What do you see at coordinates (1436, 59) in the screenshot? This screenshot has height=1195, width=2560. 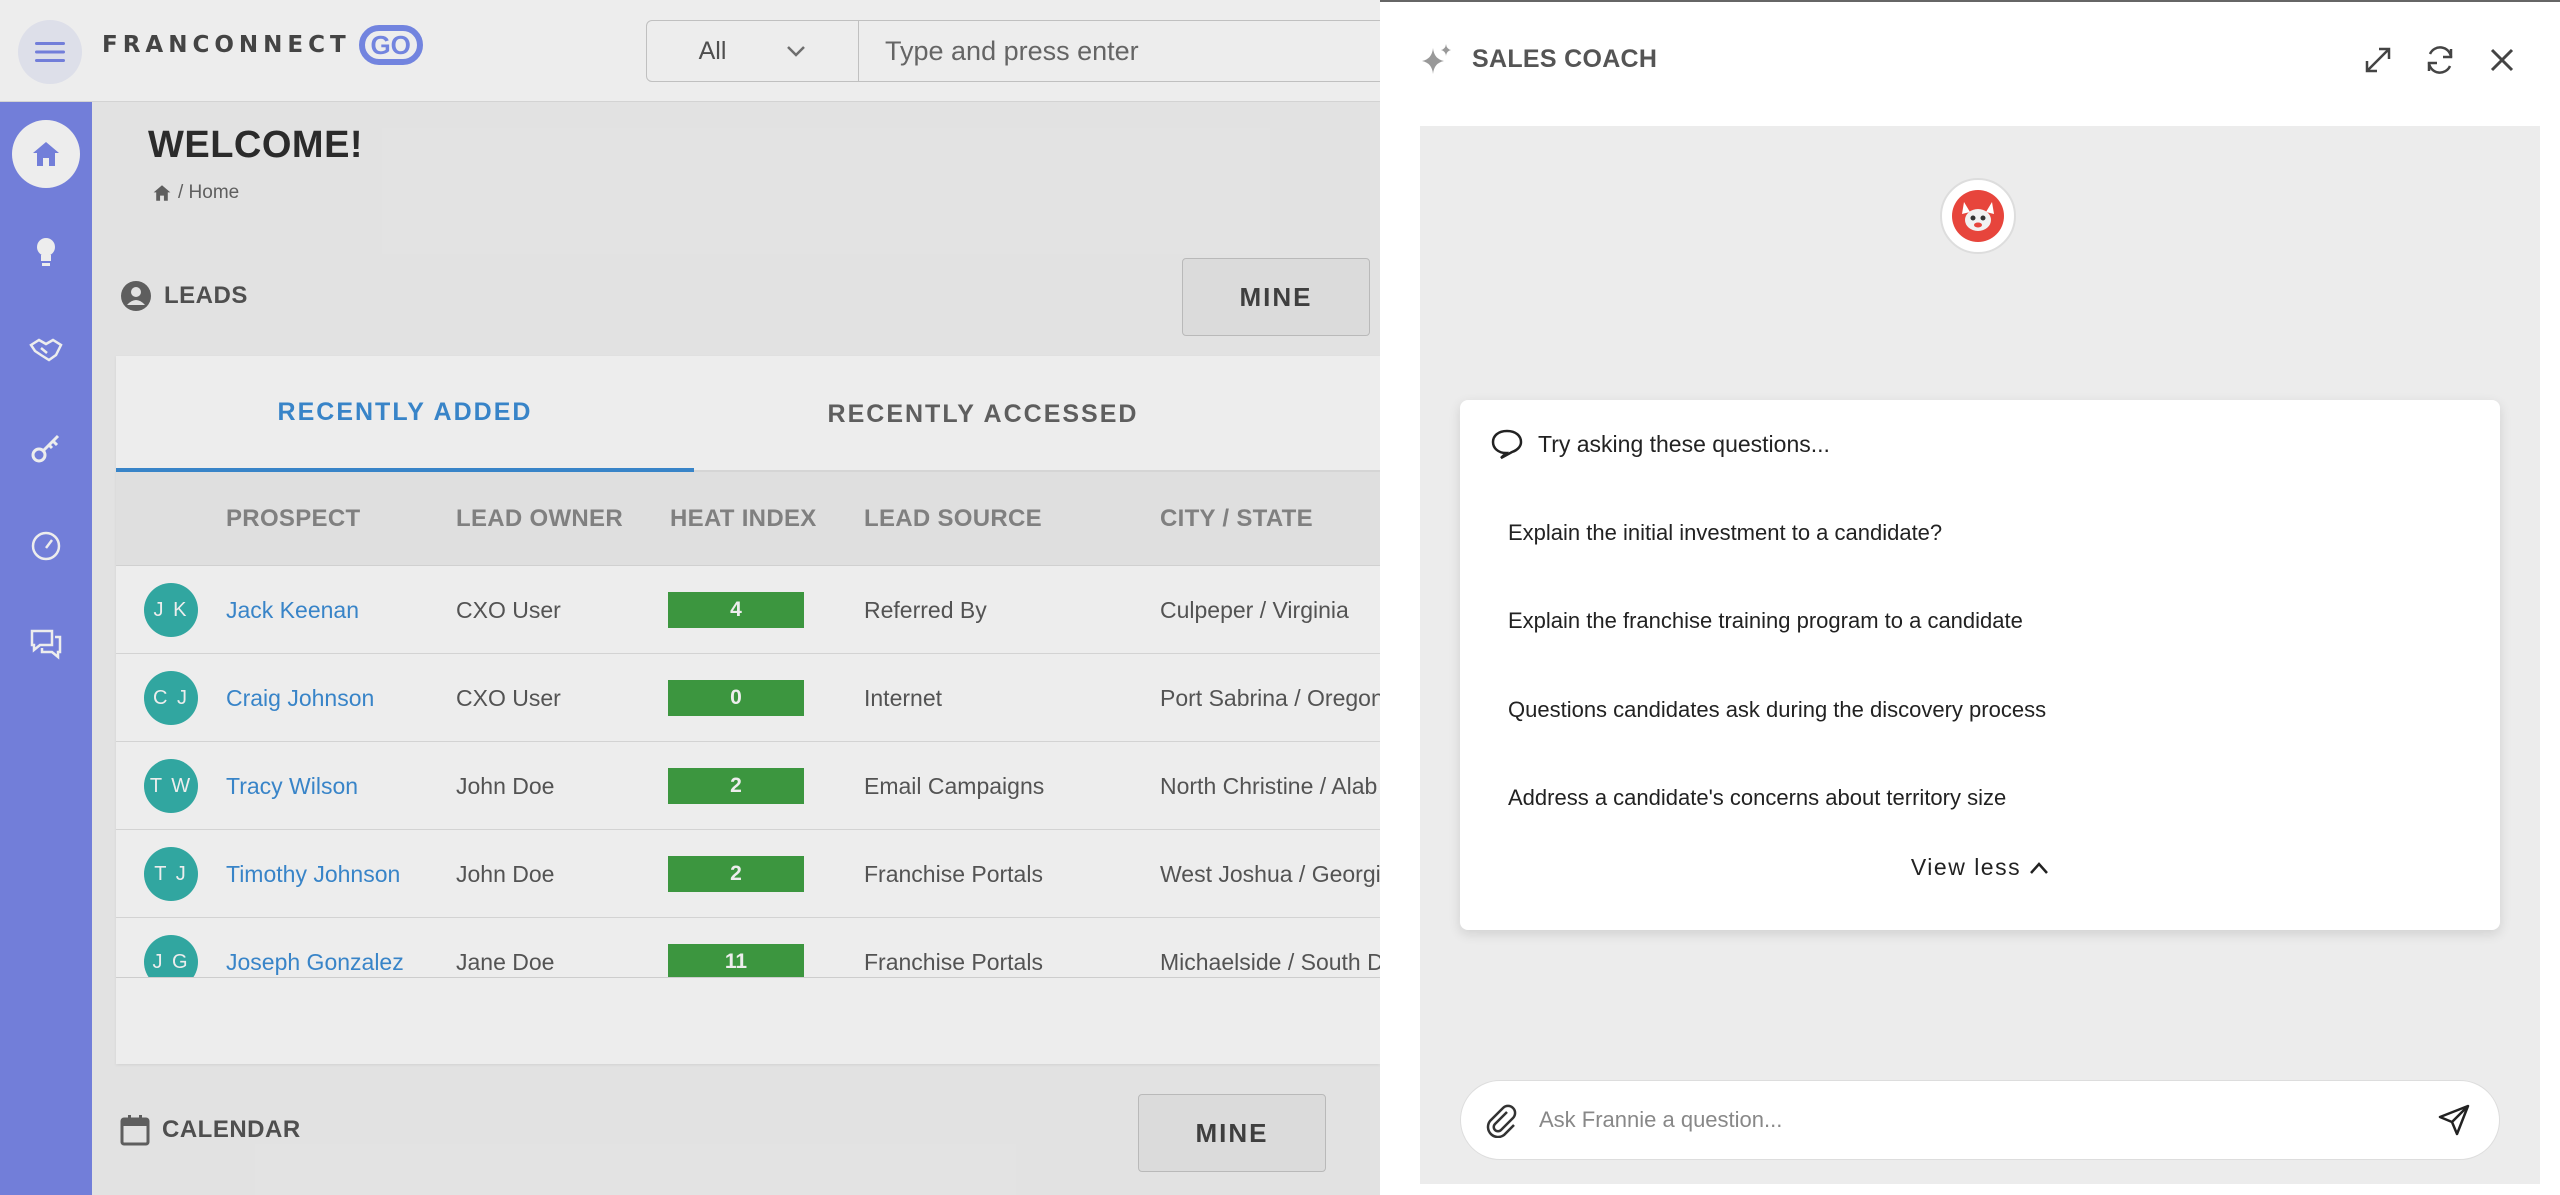 I see `sparkle-icon` at bounding box center [1436, 59].